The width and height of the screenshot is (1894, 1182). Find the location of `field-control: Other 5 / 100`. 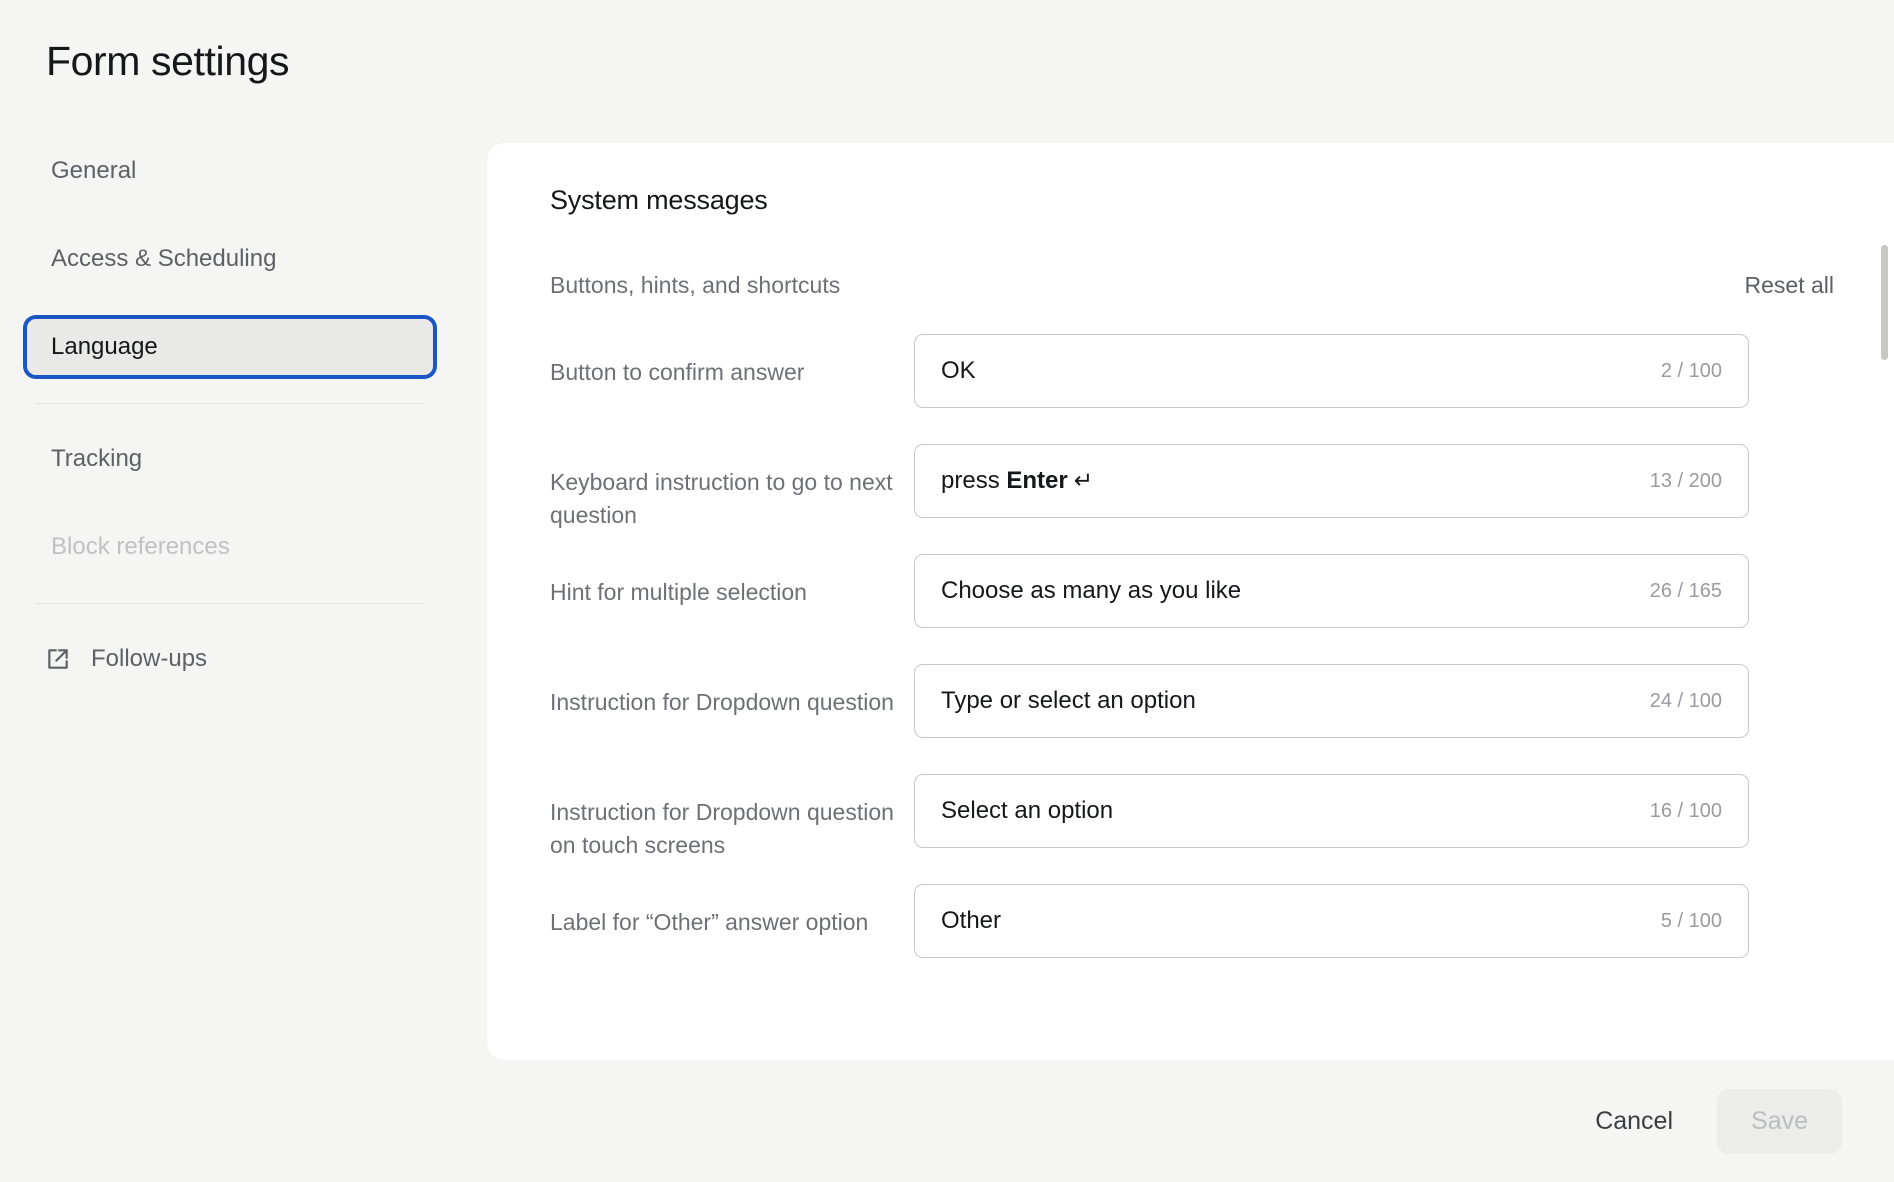

field-control: Other 5 / 100 is located at coordinates (1331, 921).